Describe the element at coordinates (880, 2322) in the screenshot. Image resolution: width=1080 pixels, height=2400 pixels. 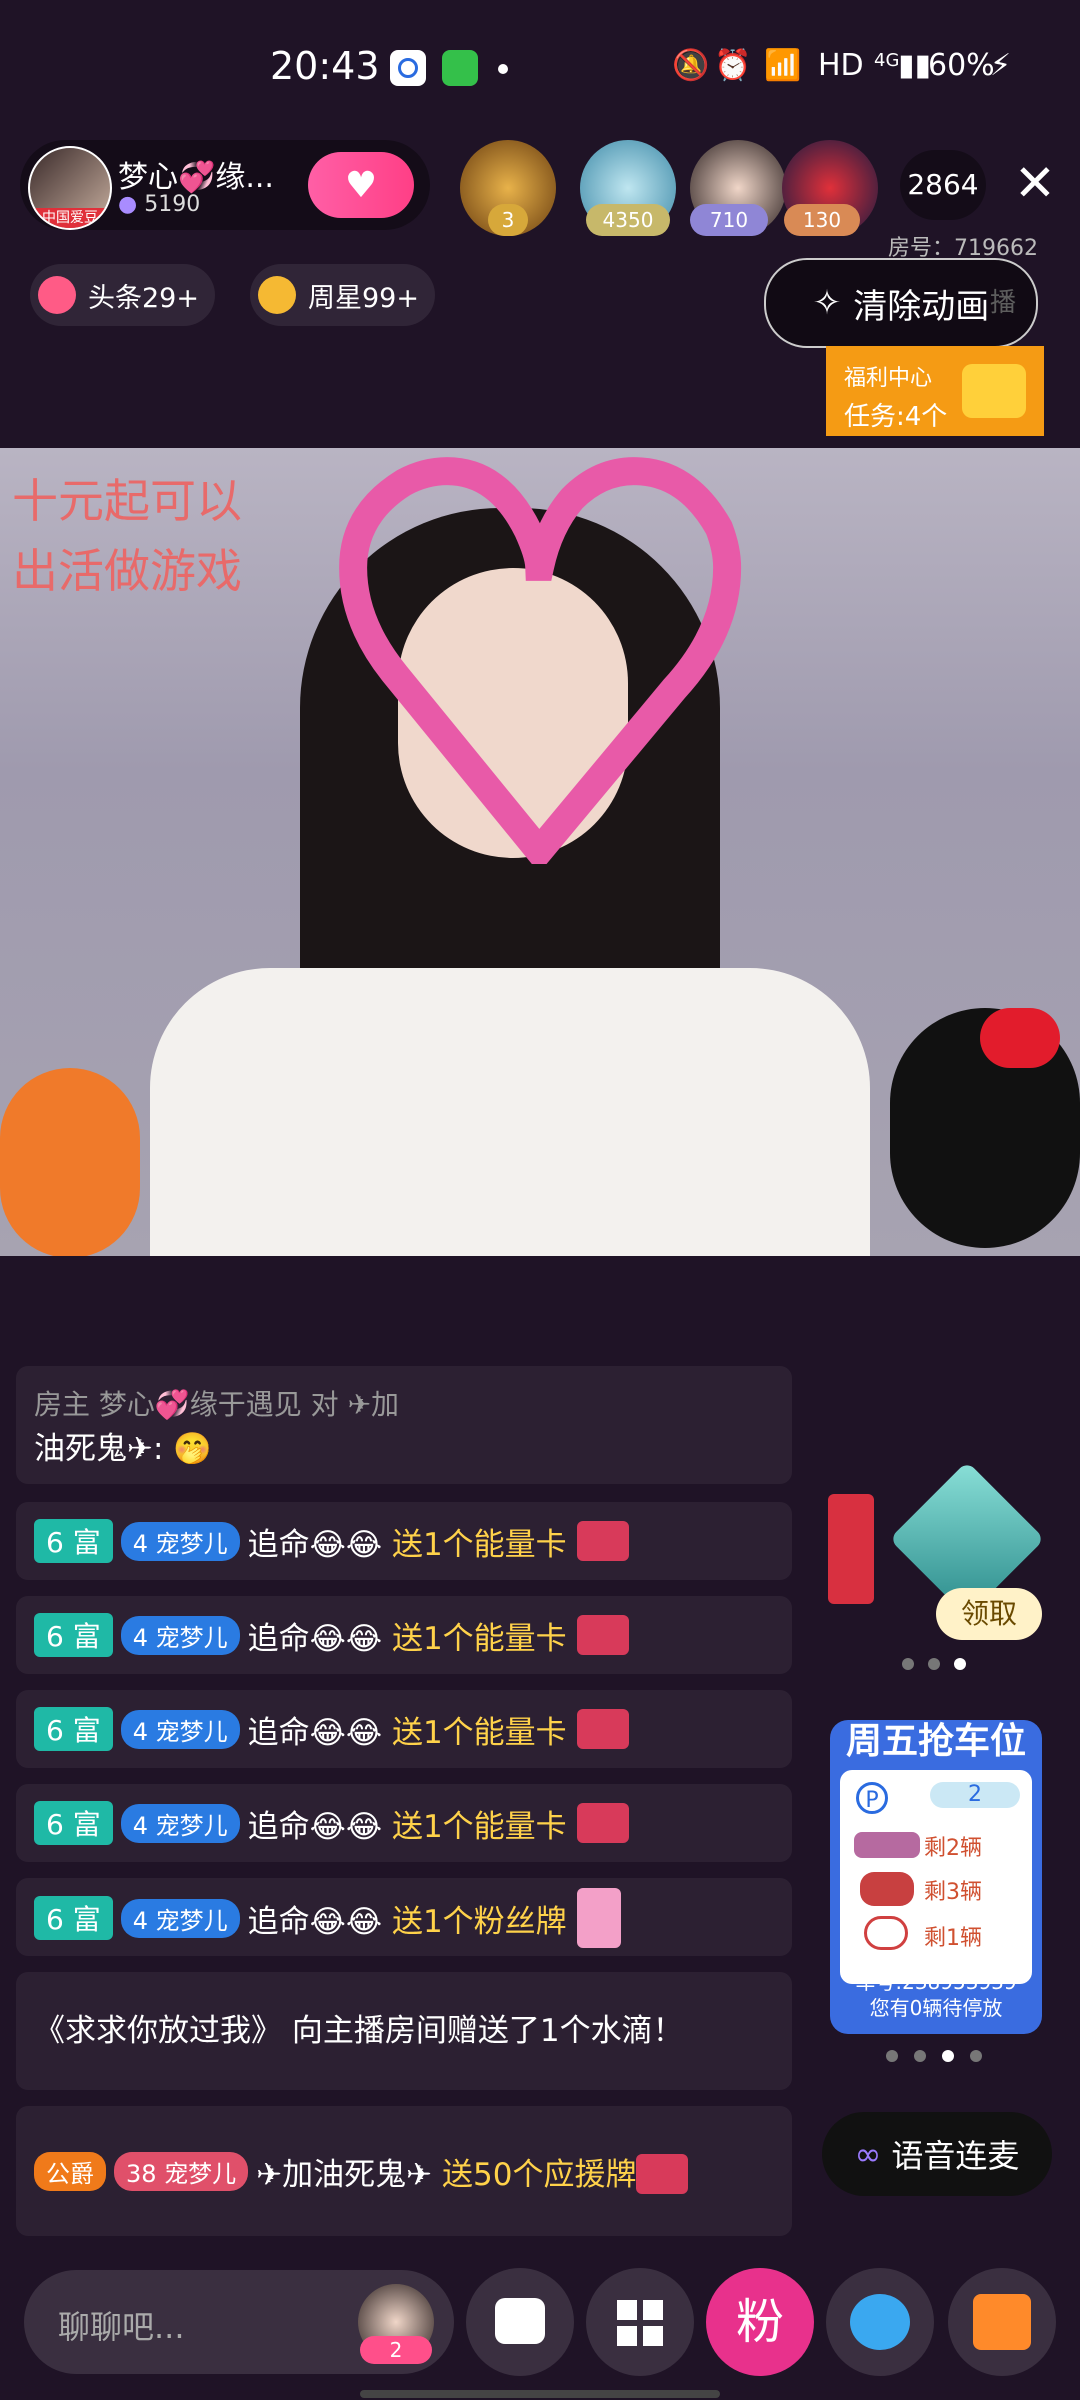
I see `game-button` at that location.